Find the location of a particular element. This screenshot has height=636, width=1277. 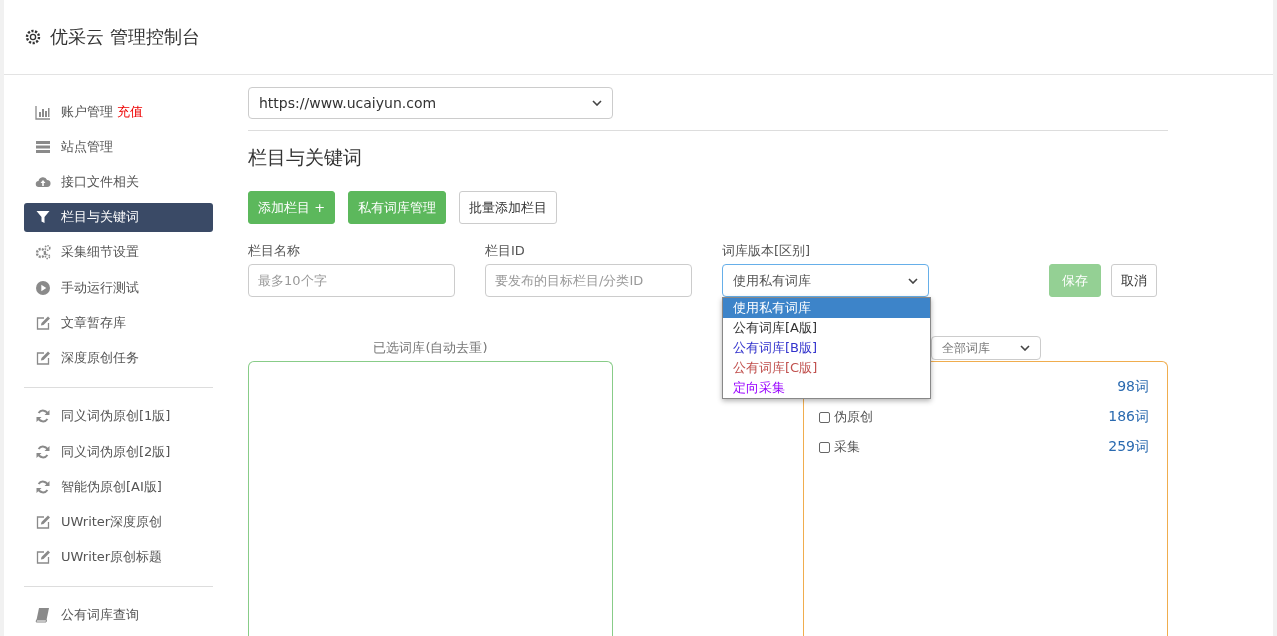

field-label: 栏目名称 is located at coordinates (274, 251).